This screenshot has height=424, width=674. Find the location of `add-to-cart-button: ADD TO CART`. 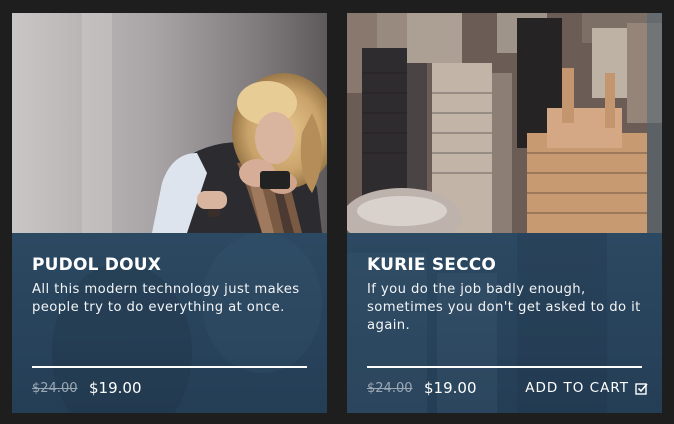

add-to-cart-button: ADD TO CART is located at coordinates (586, 388).